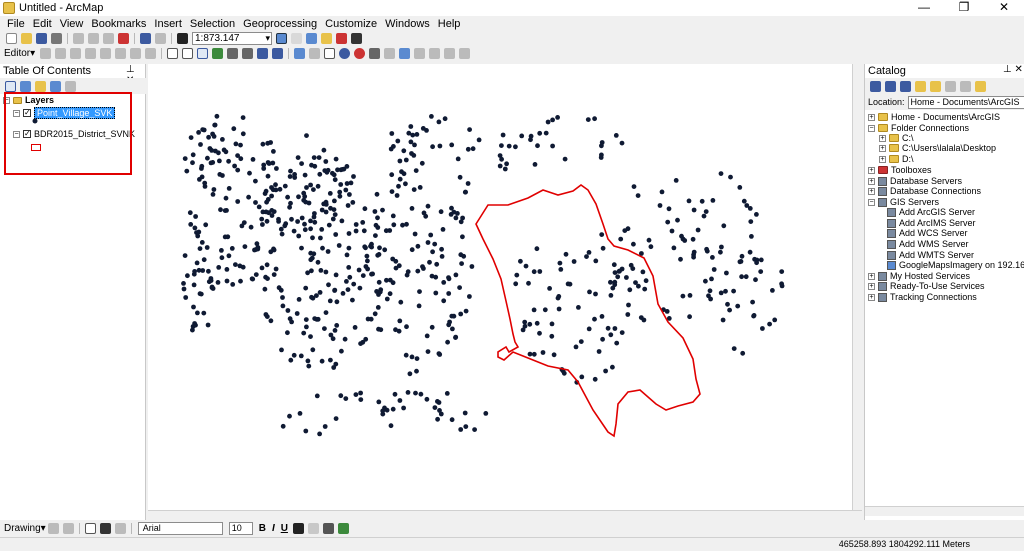  I want to click on catalog-item-googlemaps: GoogleMapsImagery on 192.168.1.1, so click(955, 265).